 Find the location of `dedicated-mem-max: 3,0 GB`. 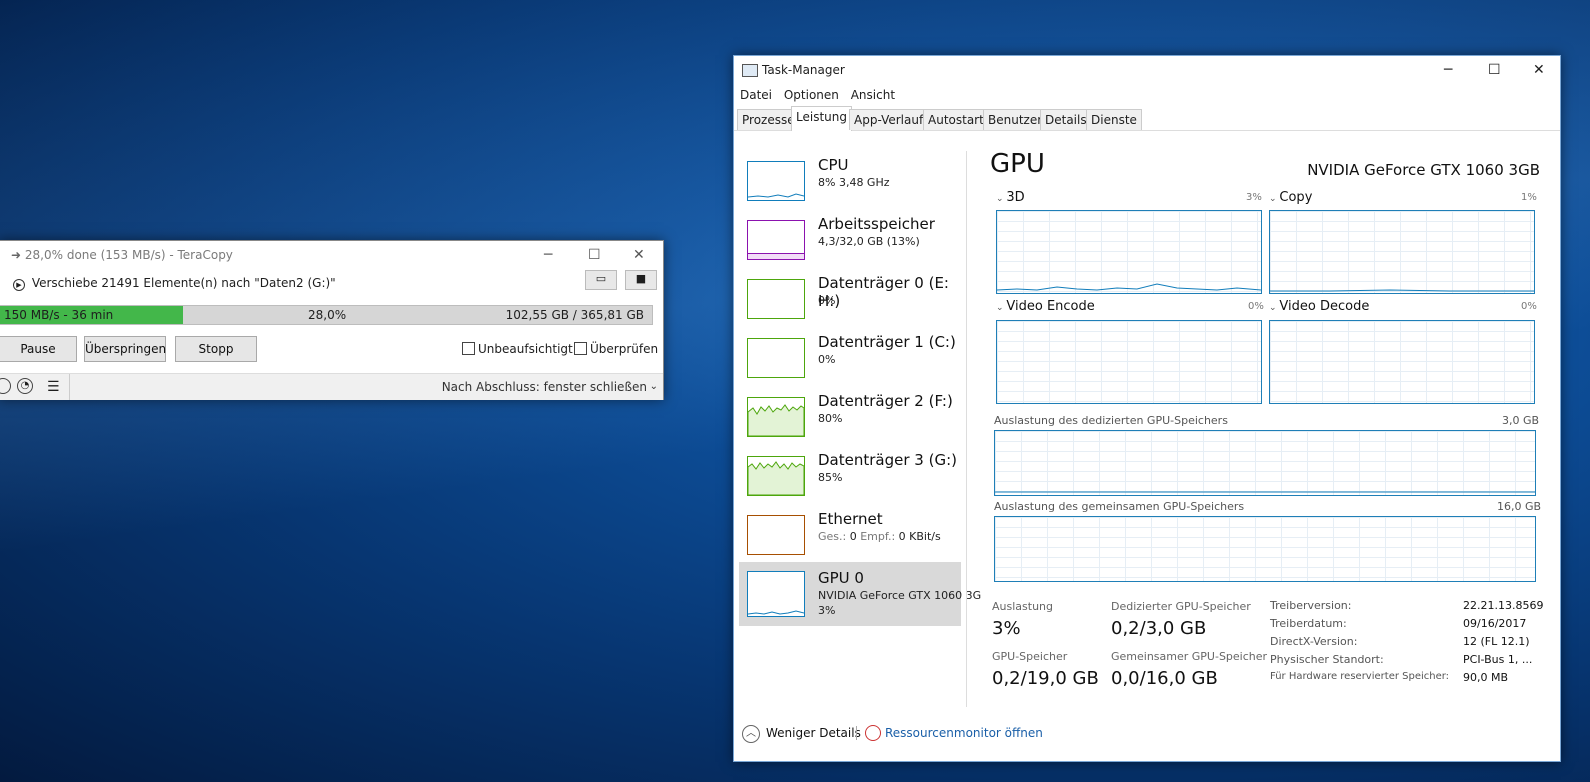

dedicated-mem-max: 3,0 GB is located at coordinates (1521, 420).